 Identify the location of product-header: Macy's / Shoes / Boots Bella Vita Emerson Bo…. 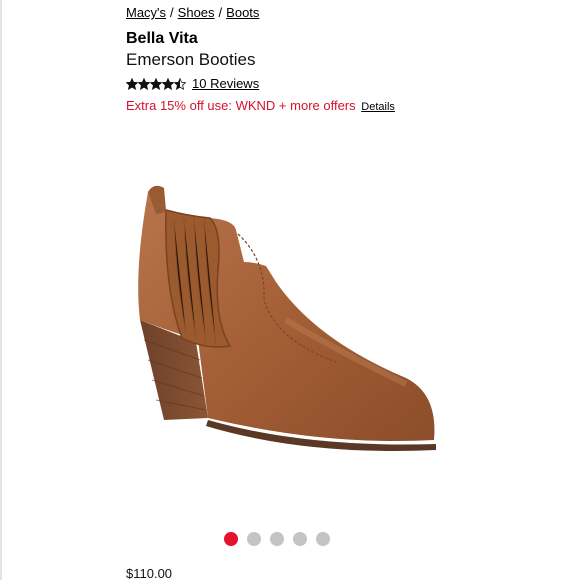
(353, 59).